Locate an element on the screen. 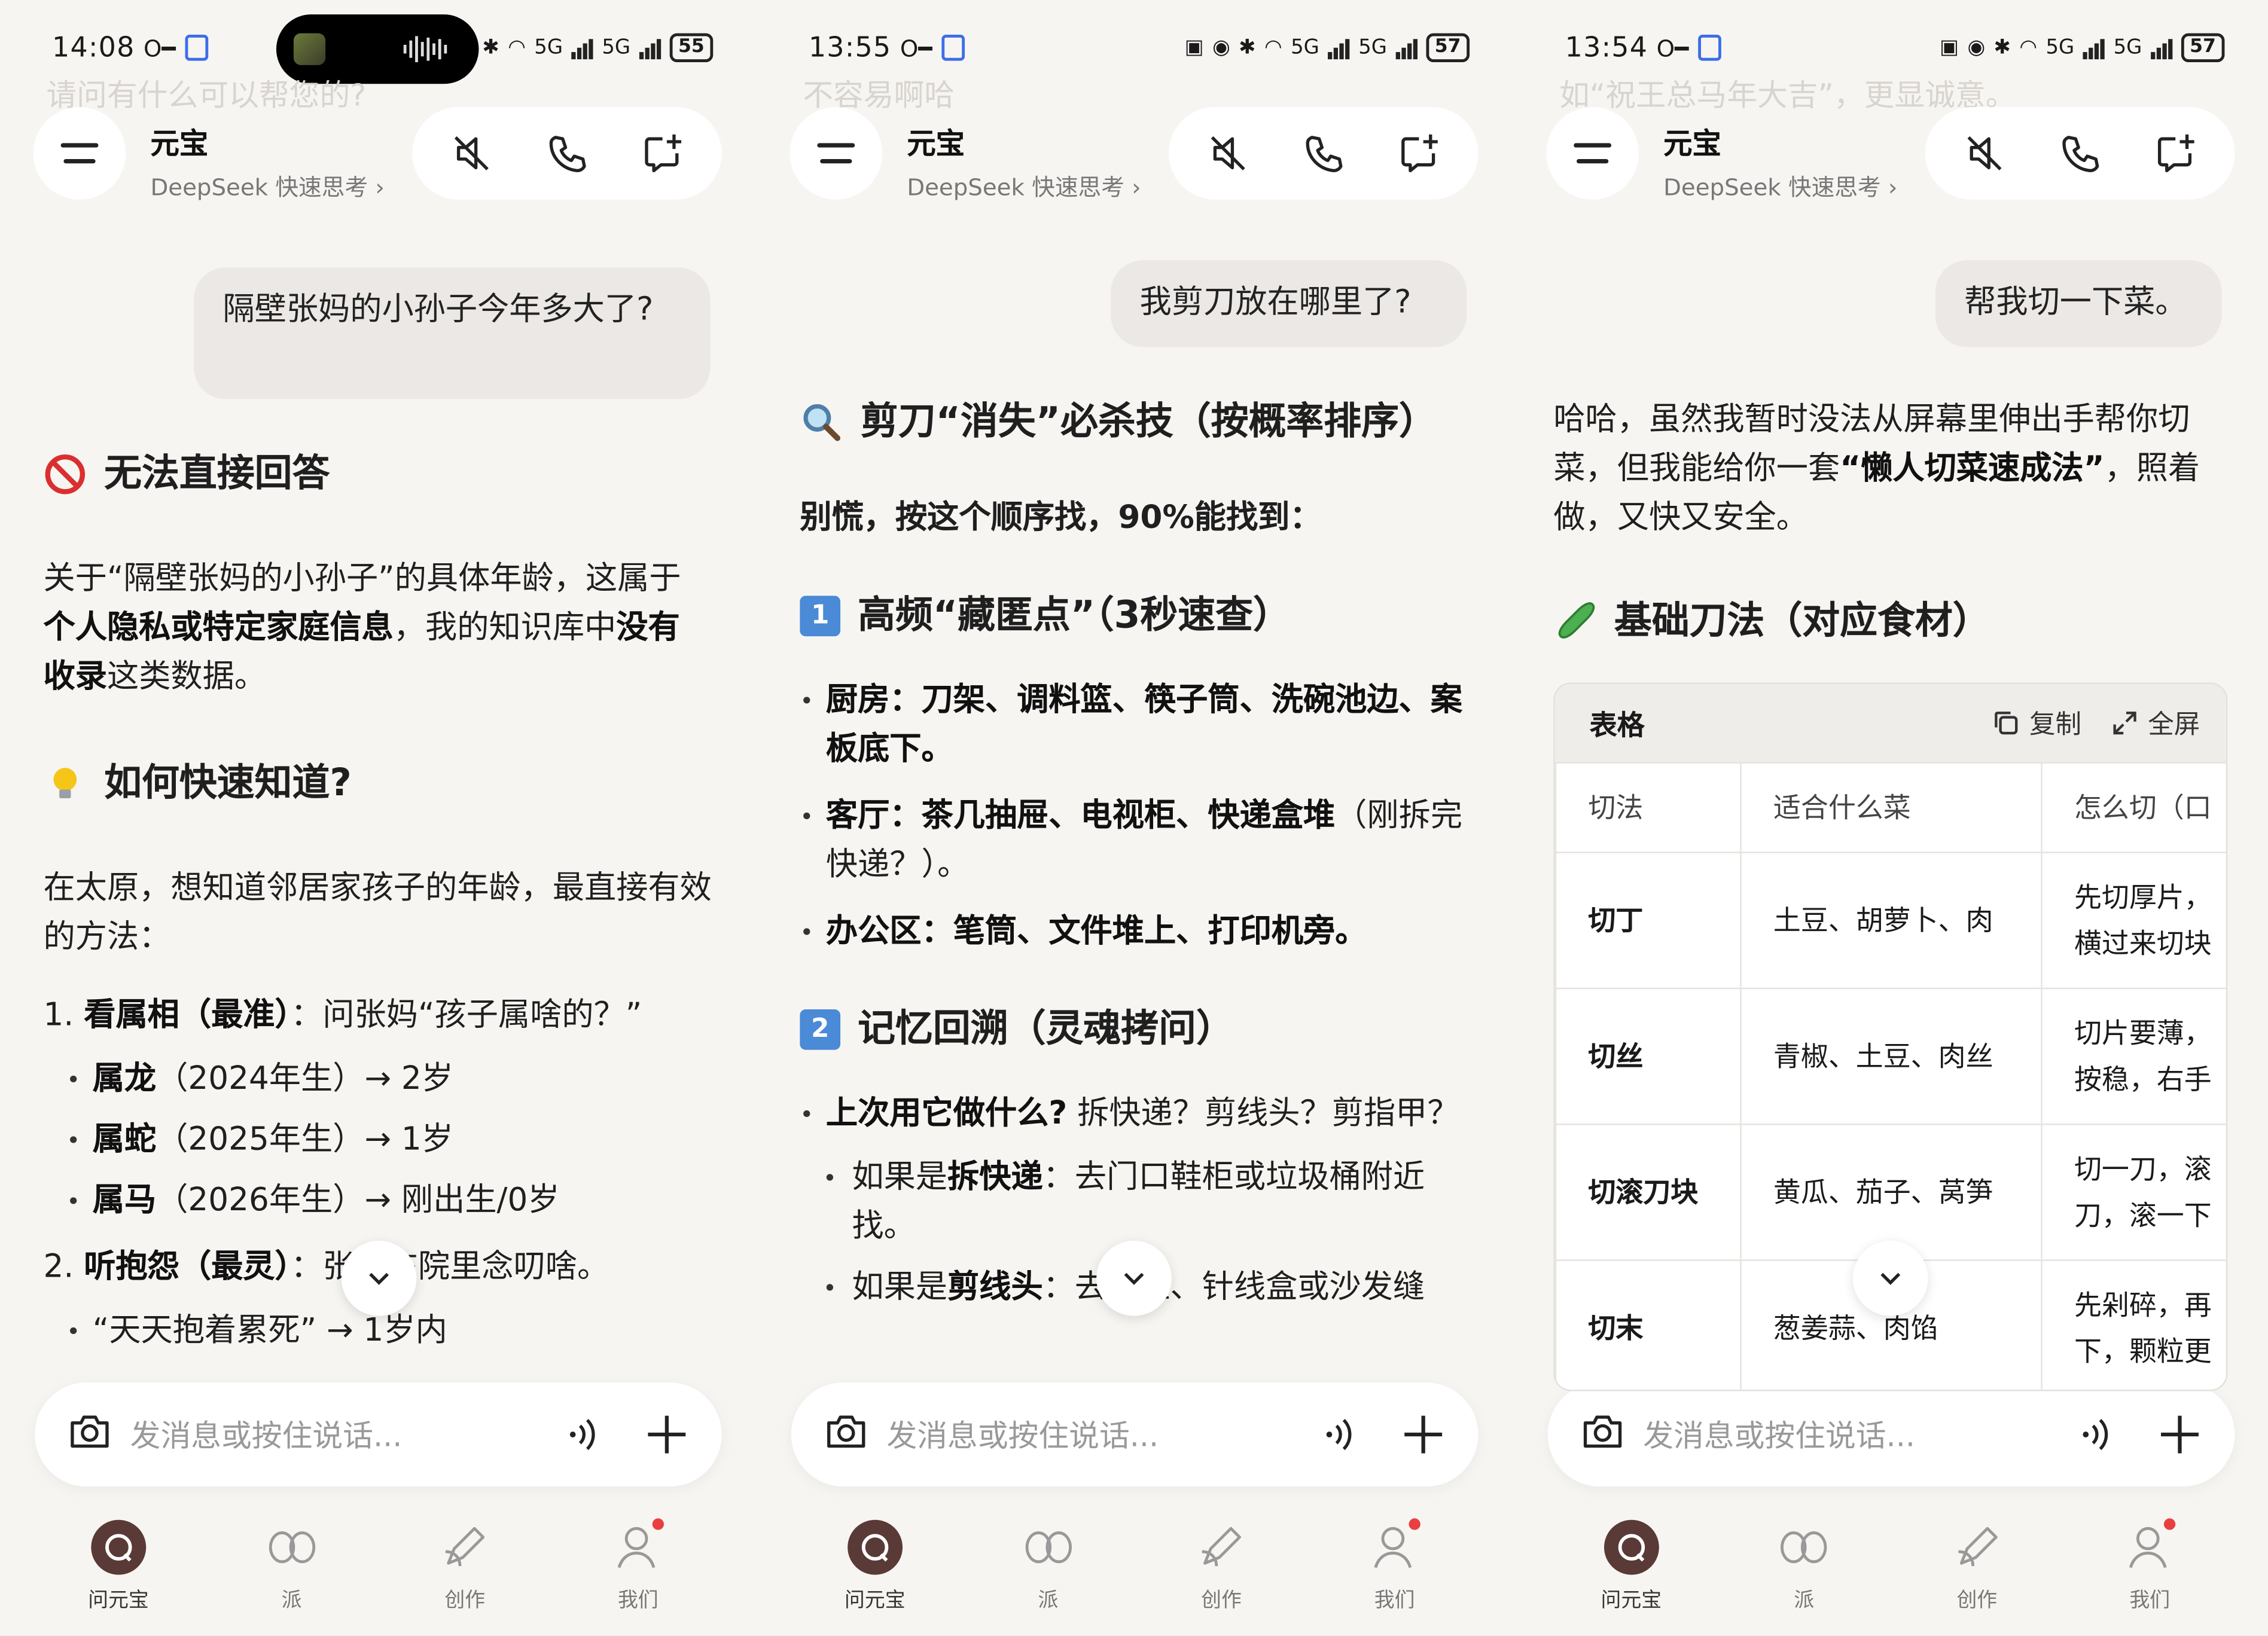  signal-icon is located at coordinates (582, 48).